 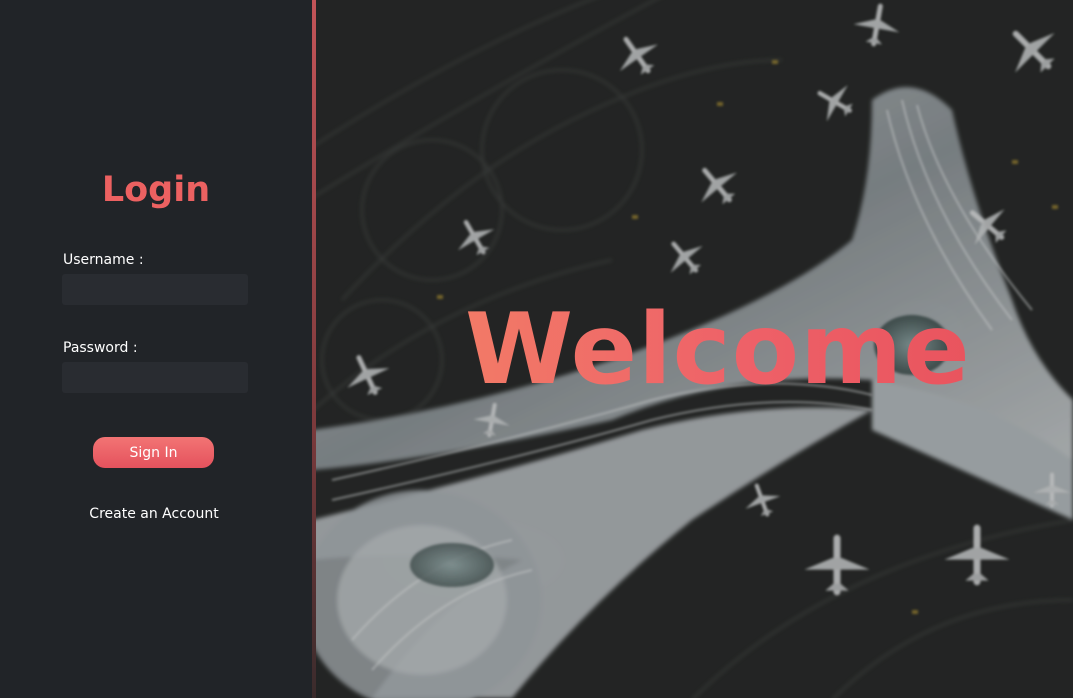 I want to click on hero-divider, so click(x=314, y=349).